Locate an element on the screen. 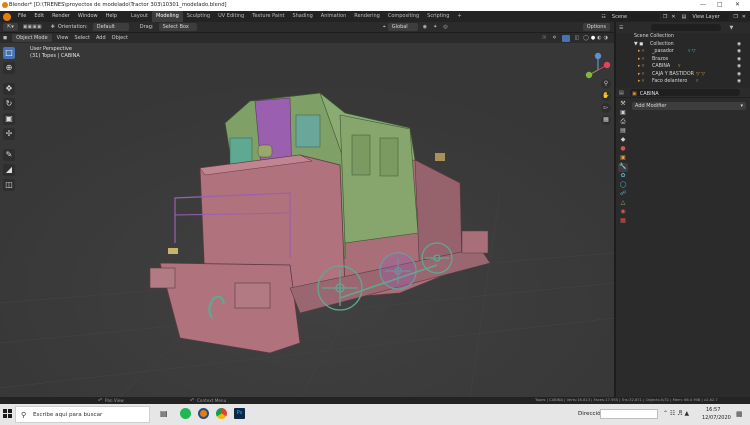  task-view-icon: ▤ is located at coordinates (164, 413).